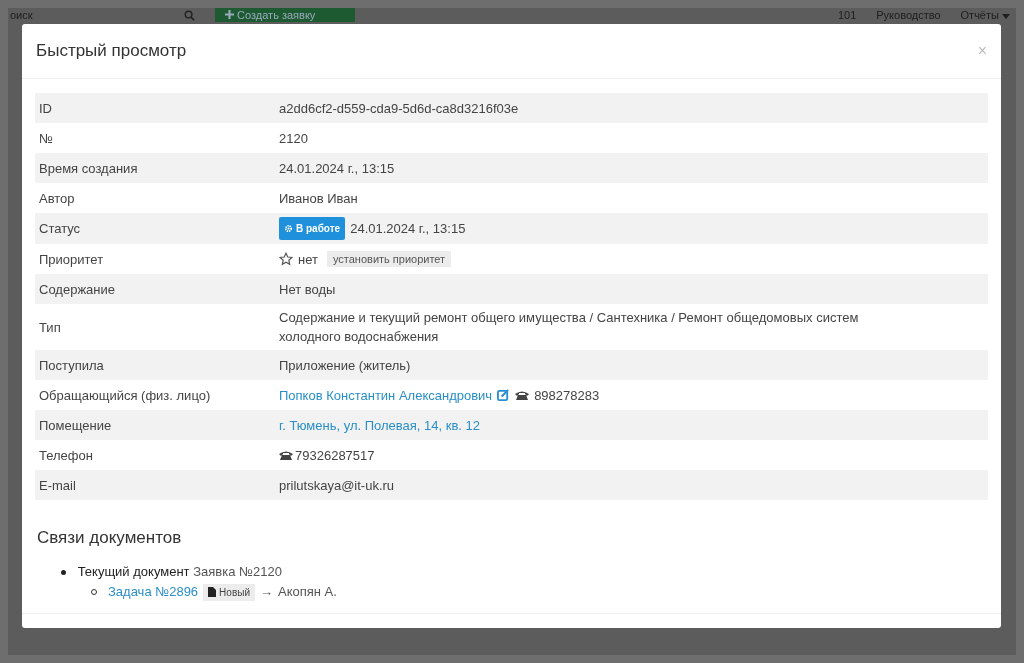 Image resolution: width=1024 pixels, height=663 pixels. What do you see at coordinates (46, 138) in the screenshot?
I see `field-label: №` at bounding box center [46, 138].